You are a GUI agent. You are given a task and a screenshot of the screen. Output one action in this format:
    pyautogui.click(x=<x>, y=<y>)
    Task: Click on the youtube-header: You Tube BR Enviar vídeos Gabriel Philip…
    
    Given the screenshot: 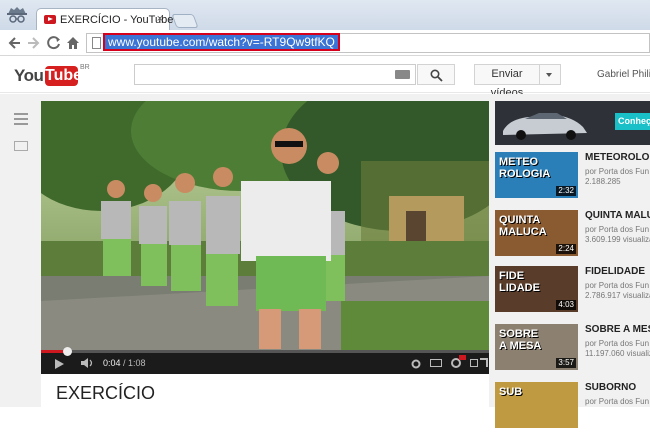 What is the action you would take?
    pyautogui.click(x=325, y=78)
    